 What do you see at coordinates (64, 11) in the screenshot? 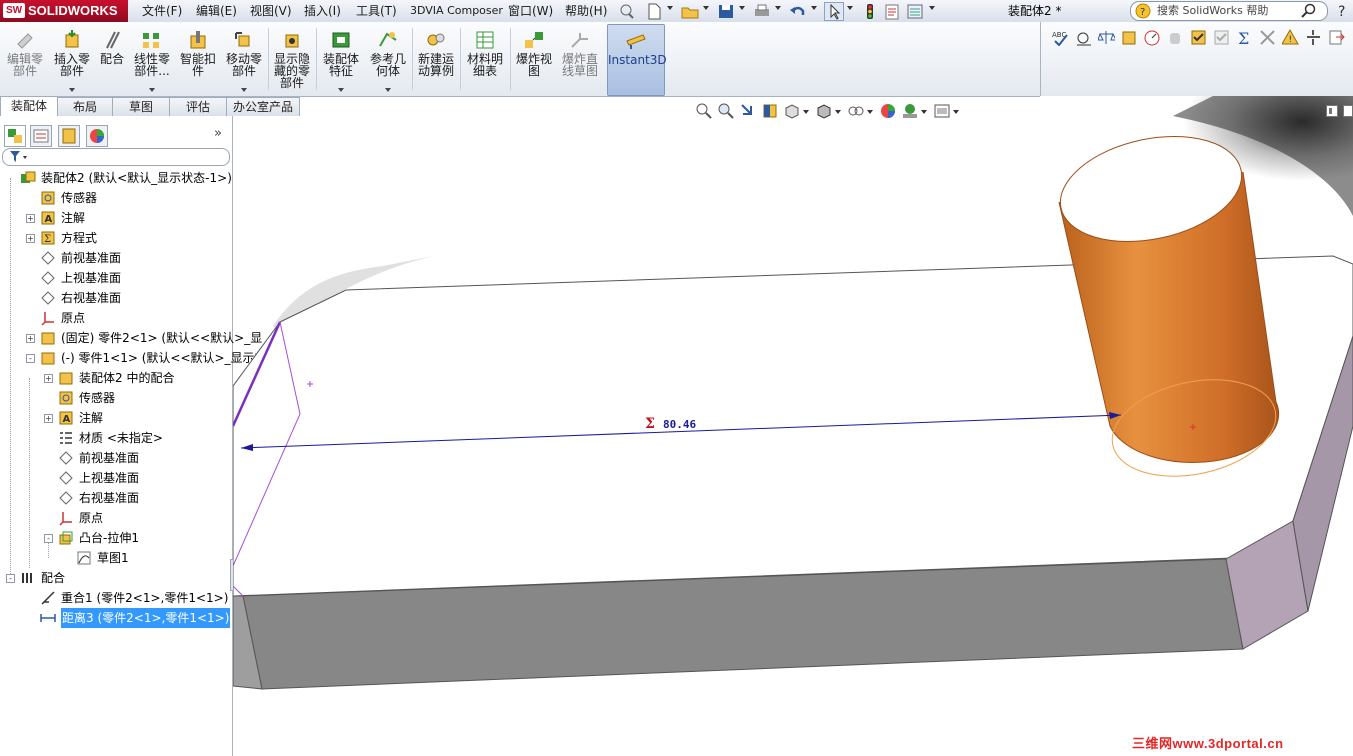
I see `solidworks-logo: SW SOLIDWORKS` at bounding box center [64, 11].